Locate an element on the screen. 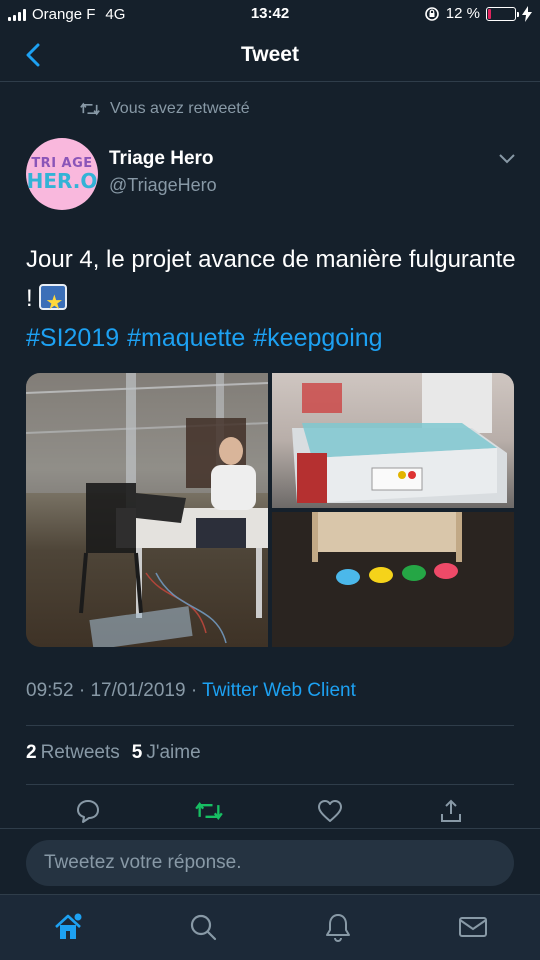 Image resolution: width=540 pixels, height=960 pixels. home-icon is located at coordinates (68, 926).